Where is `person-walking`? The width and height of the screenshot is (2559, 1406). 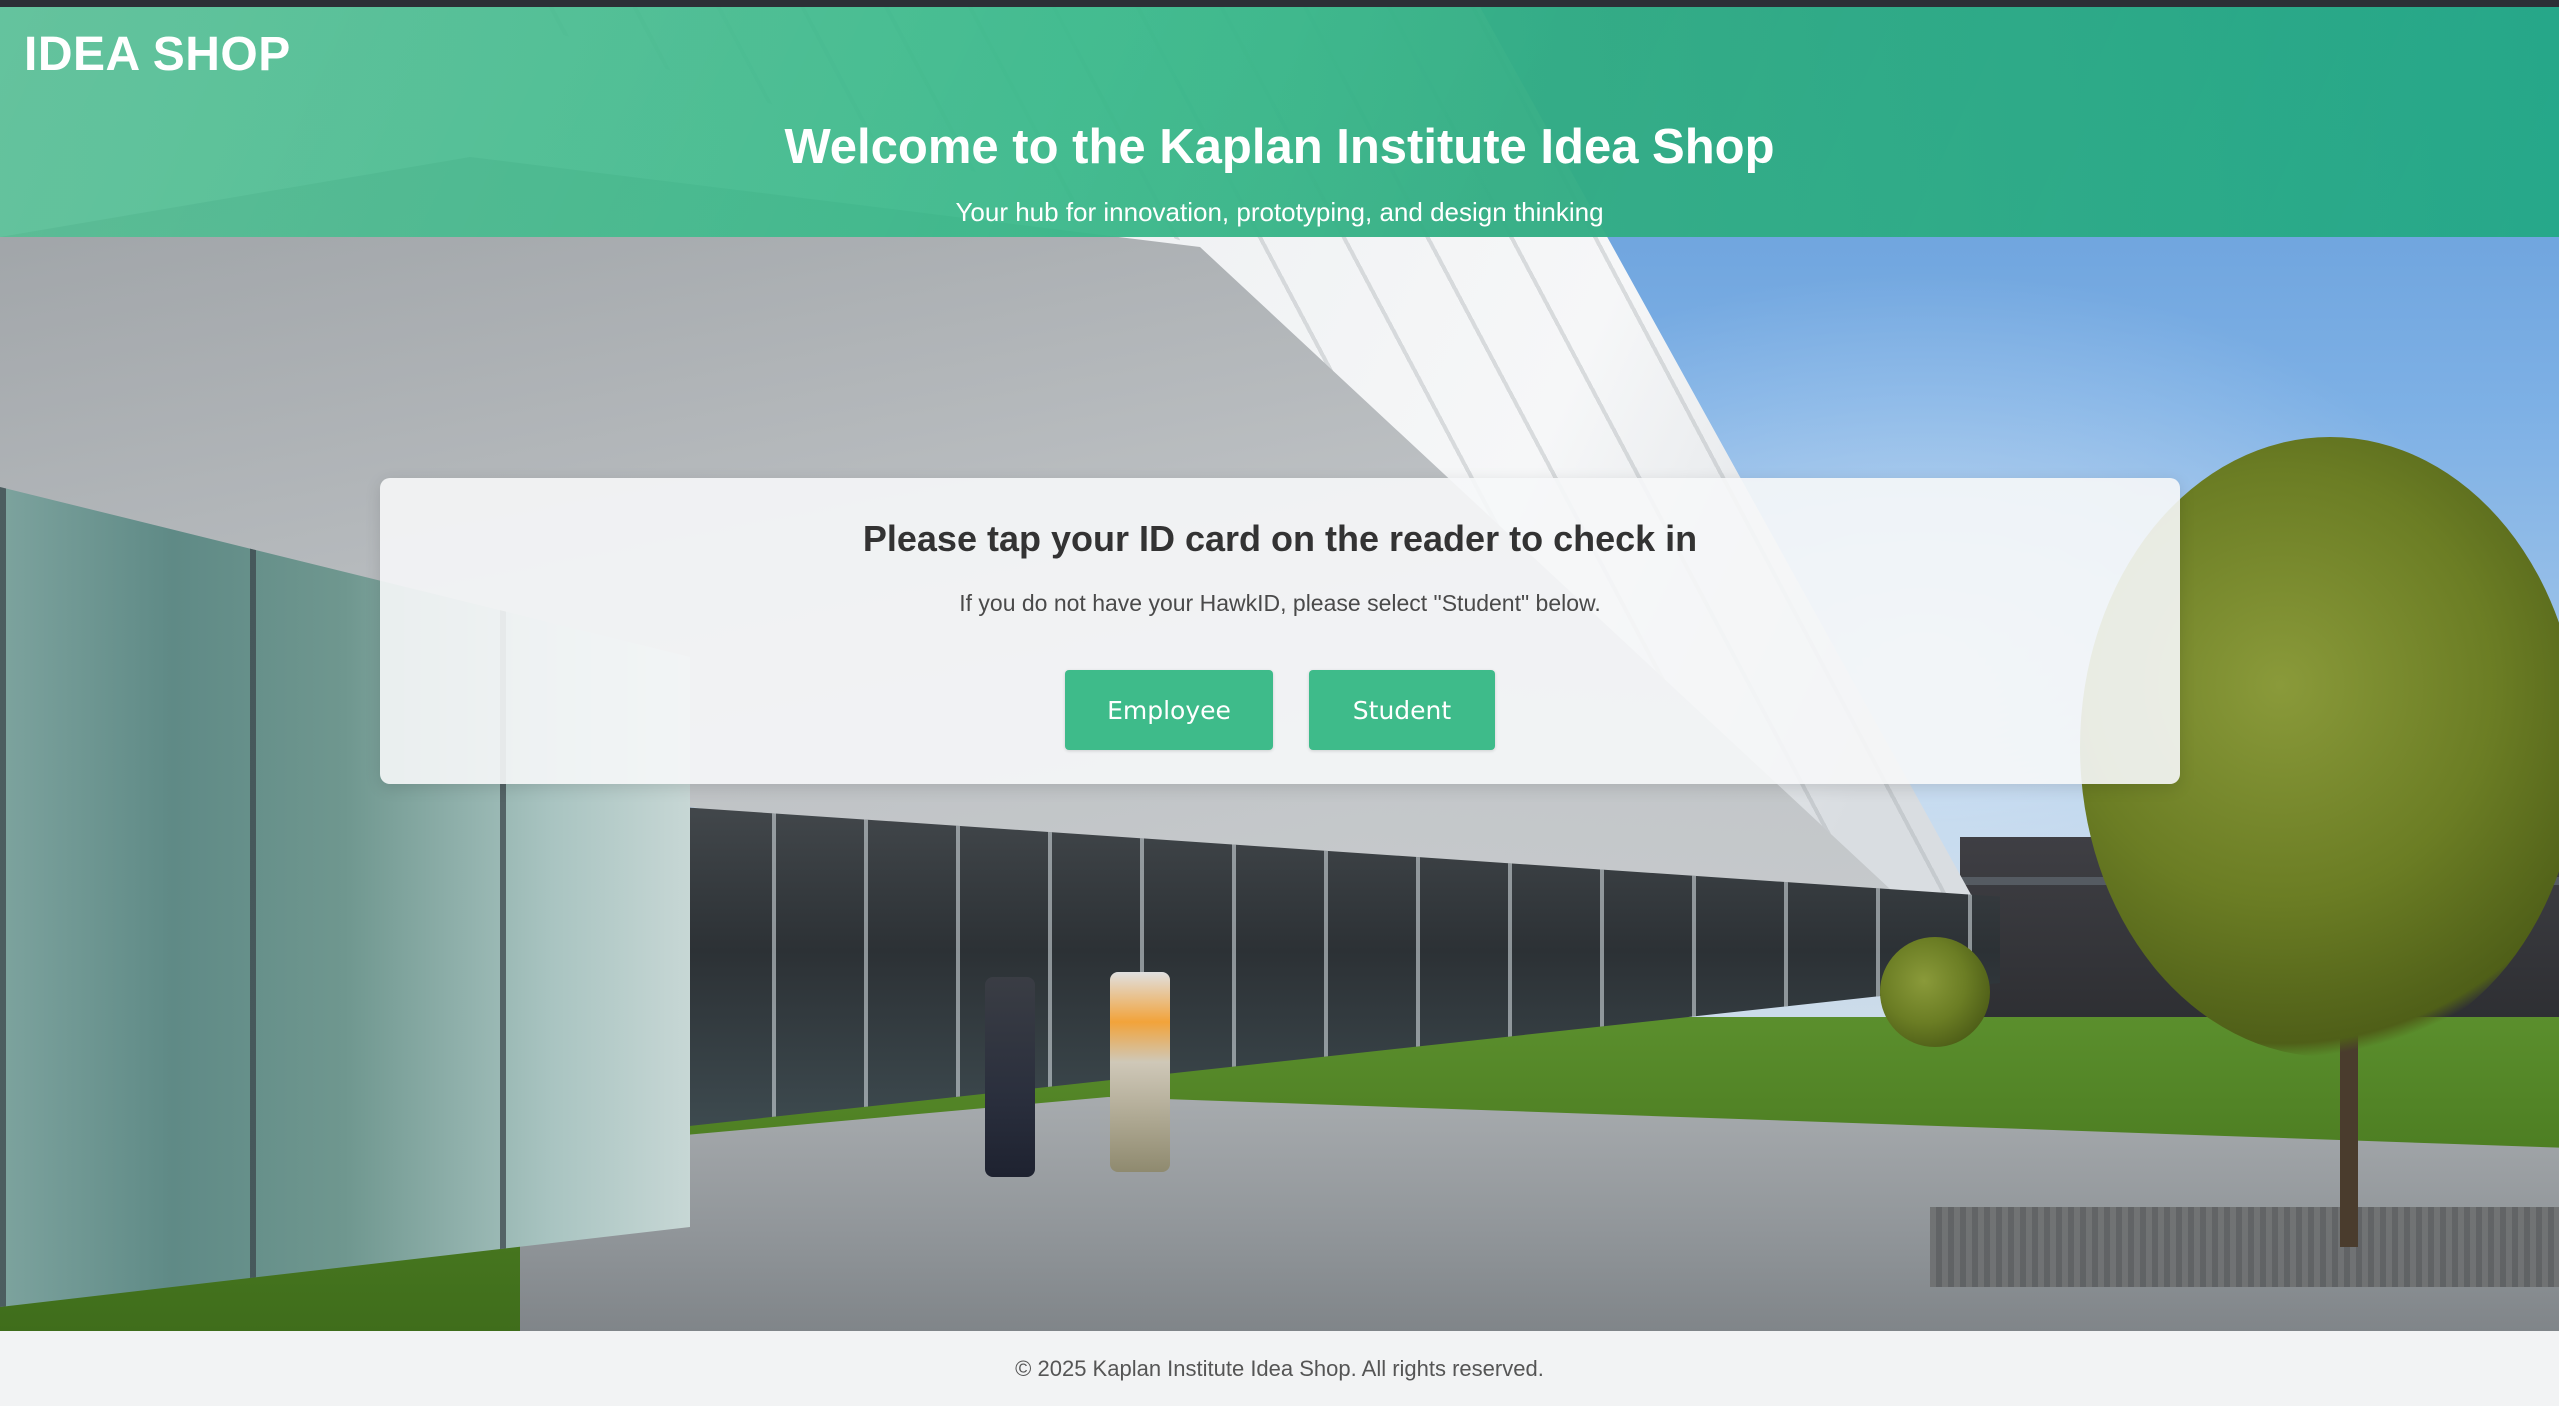 person-walking is located at coordinates (1010, 1077).